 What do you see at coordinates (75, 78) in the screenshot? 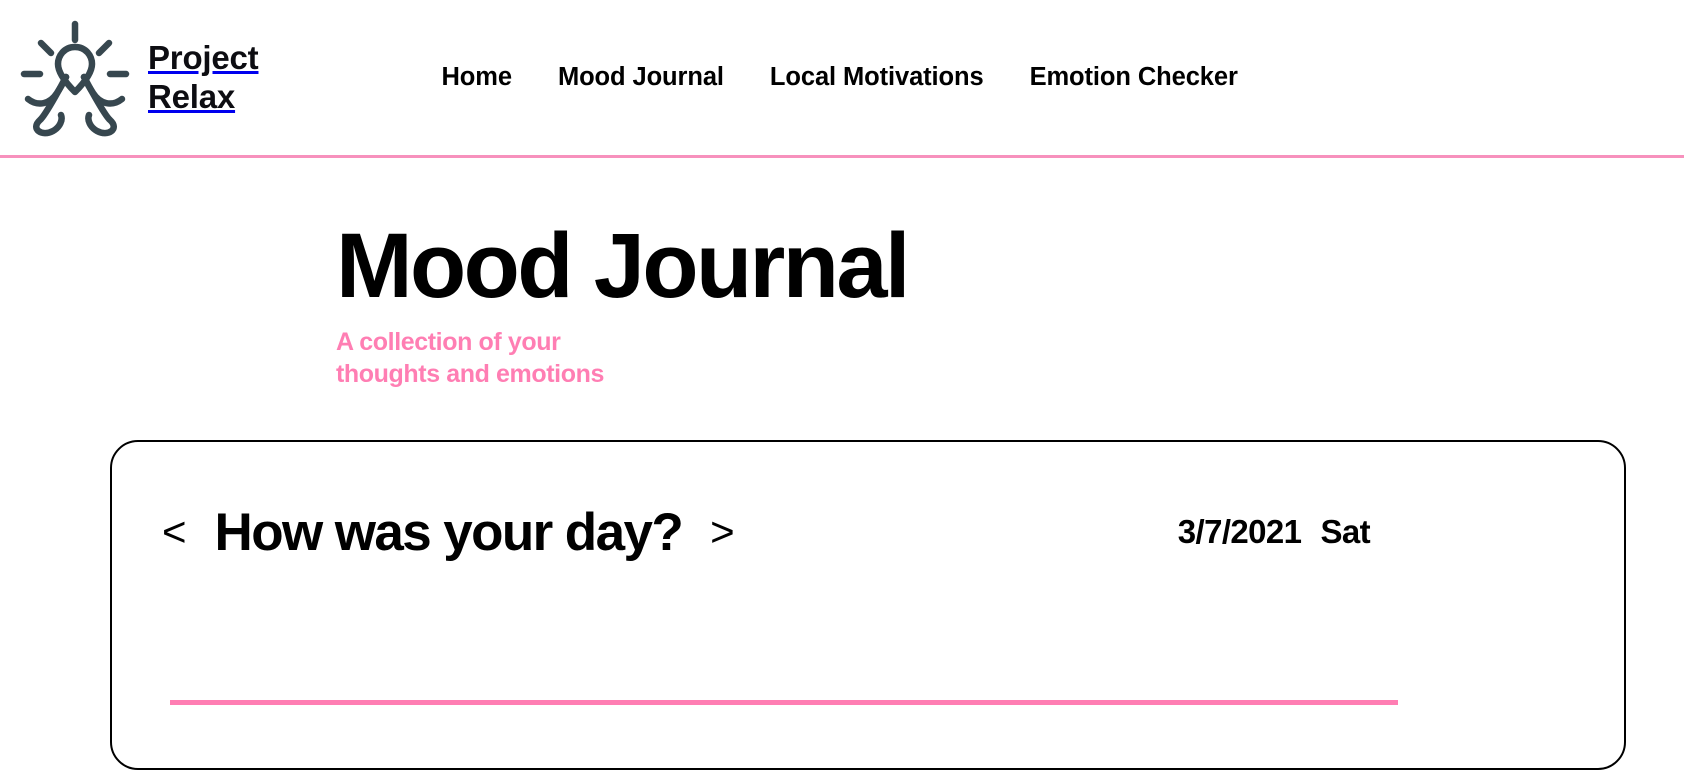
I see `meditation-figure-icon` at bounding box center [75, 78].